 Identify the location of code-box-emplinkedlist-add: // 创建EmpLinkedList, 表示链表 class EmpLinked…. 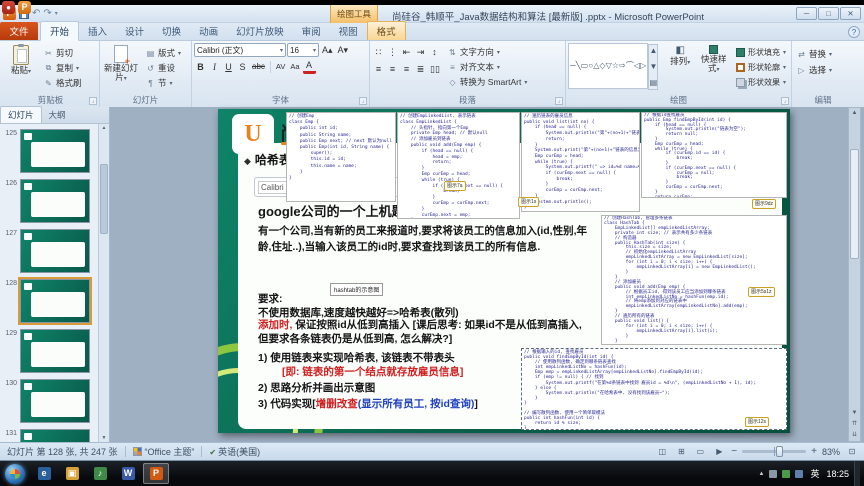
(458, 165).